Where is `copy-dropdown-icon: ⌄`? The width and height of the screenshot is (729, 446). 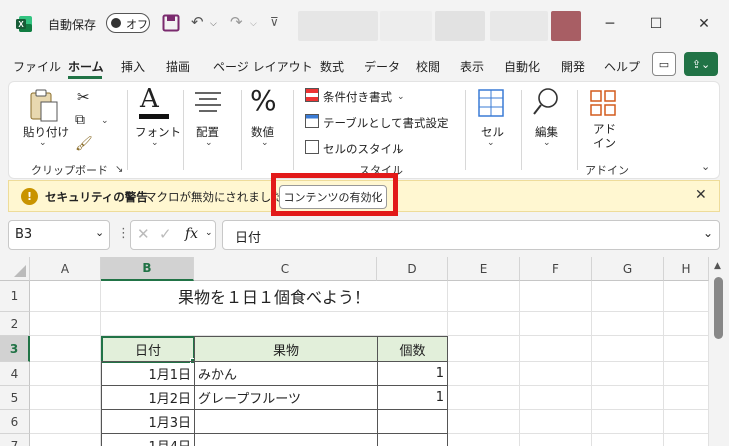
copy-dropdown-icon: ⌄ is located at coordinates (105, 121).